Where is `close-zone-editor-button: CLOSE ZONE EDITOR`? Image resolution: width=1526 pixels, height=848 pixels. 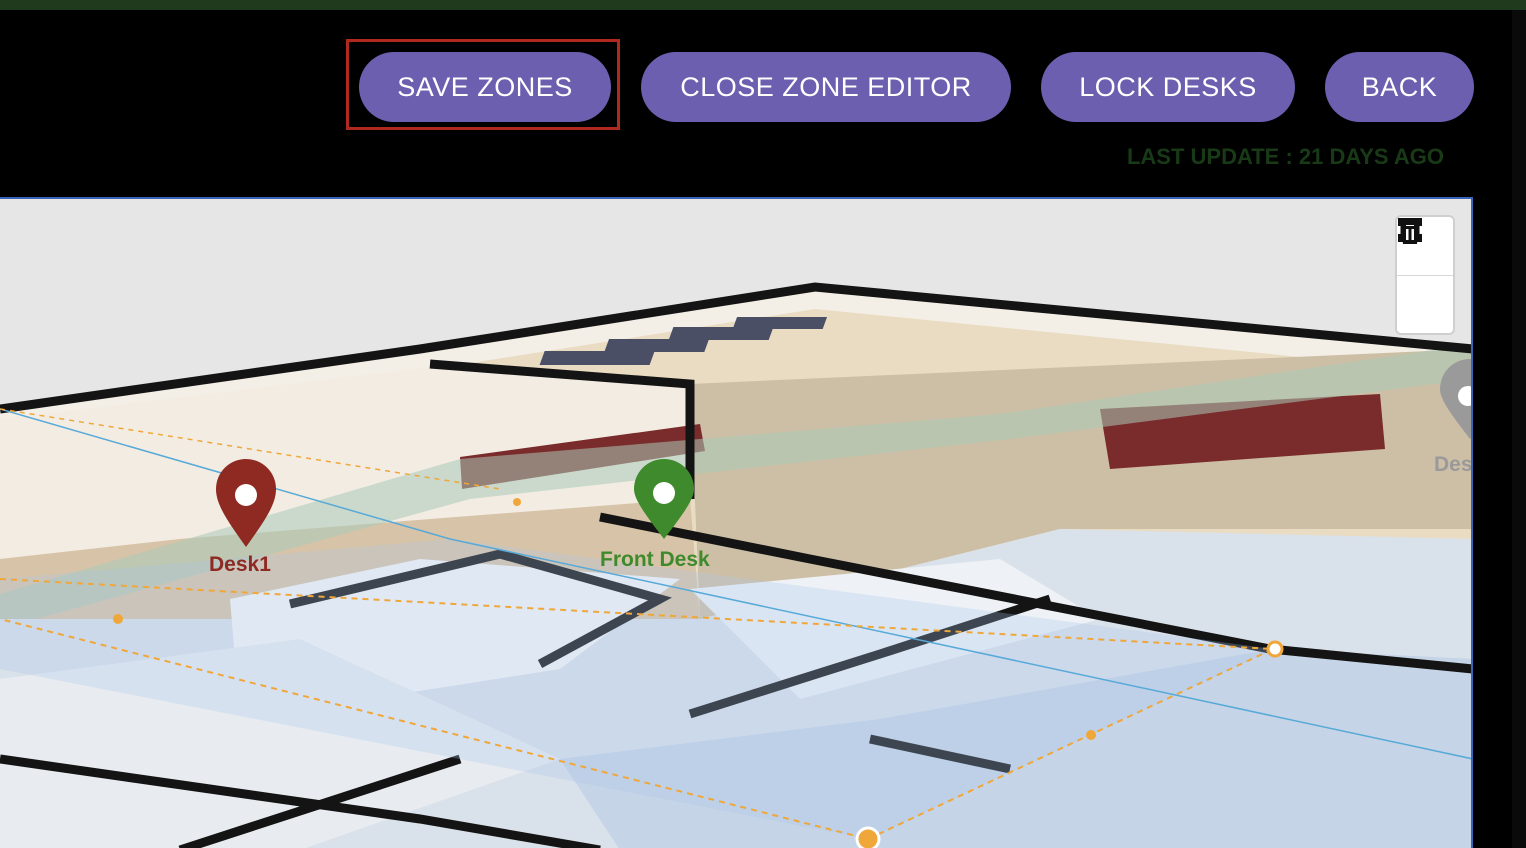 close-zone-editor-button: CLOSE ZONE EDITOR is located at coordinates (826, 87).